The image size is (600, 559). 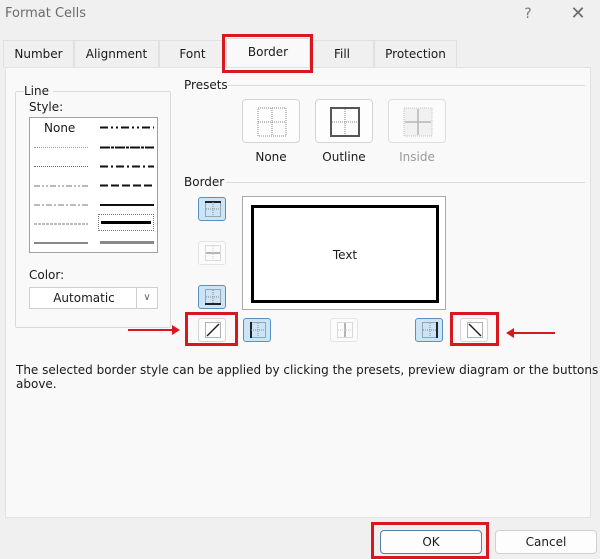 I want to click on medium-dashed-line, so click(x=127, y=185).